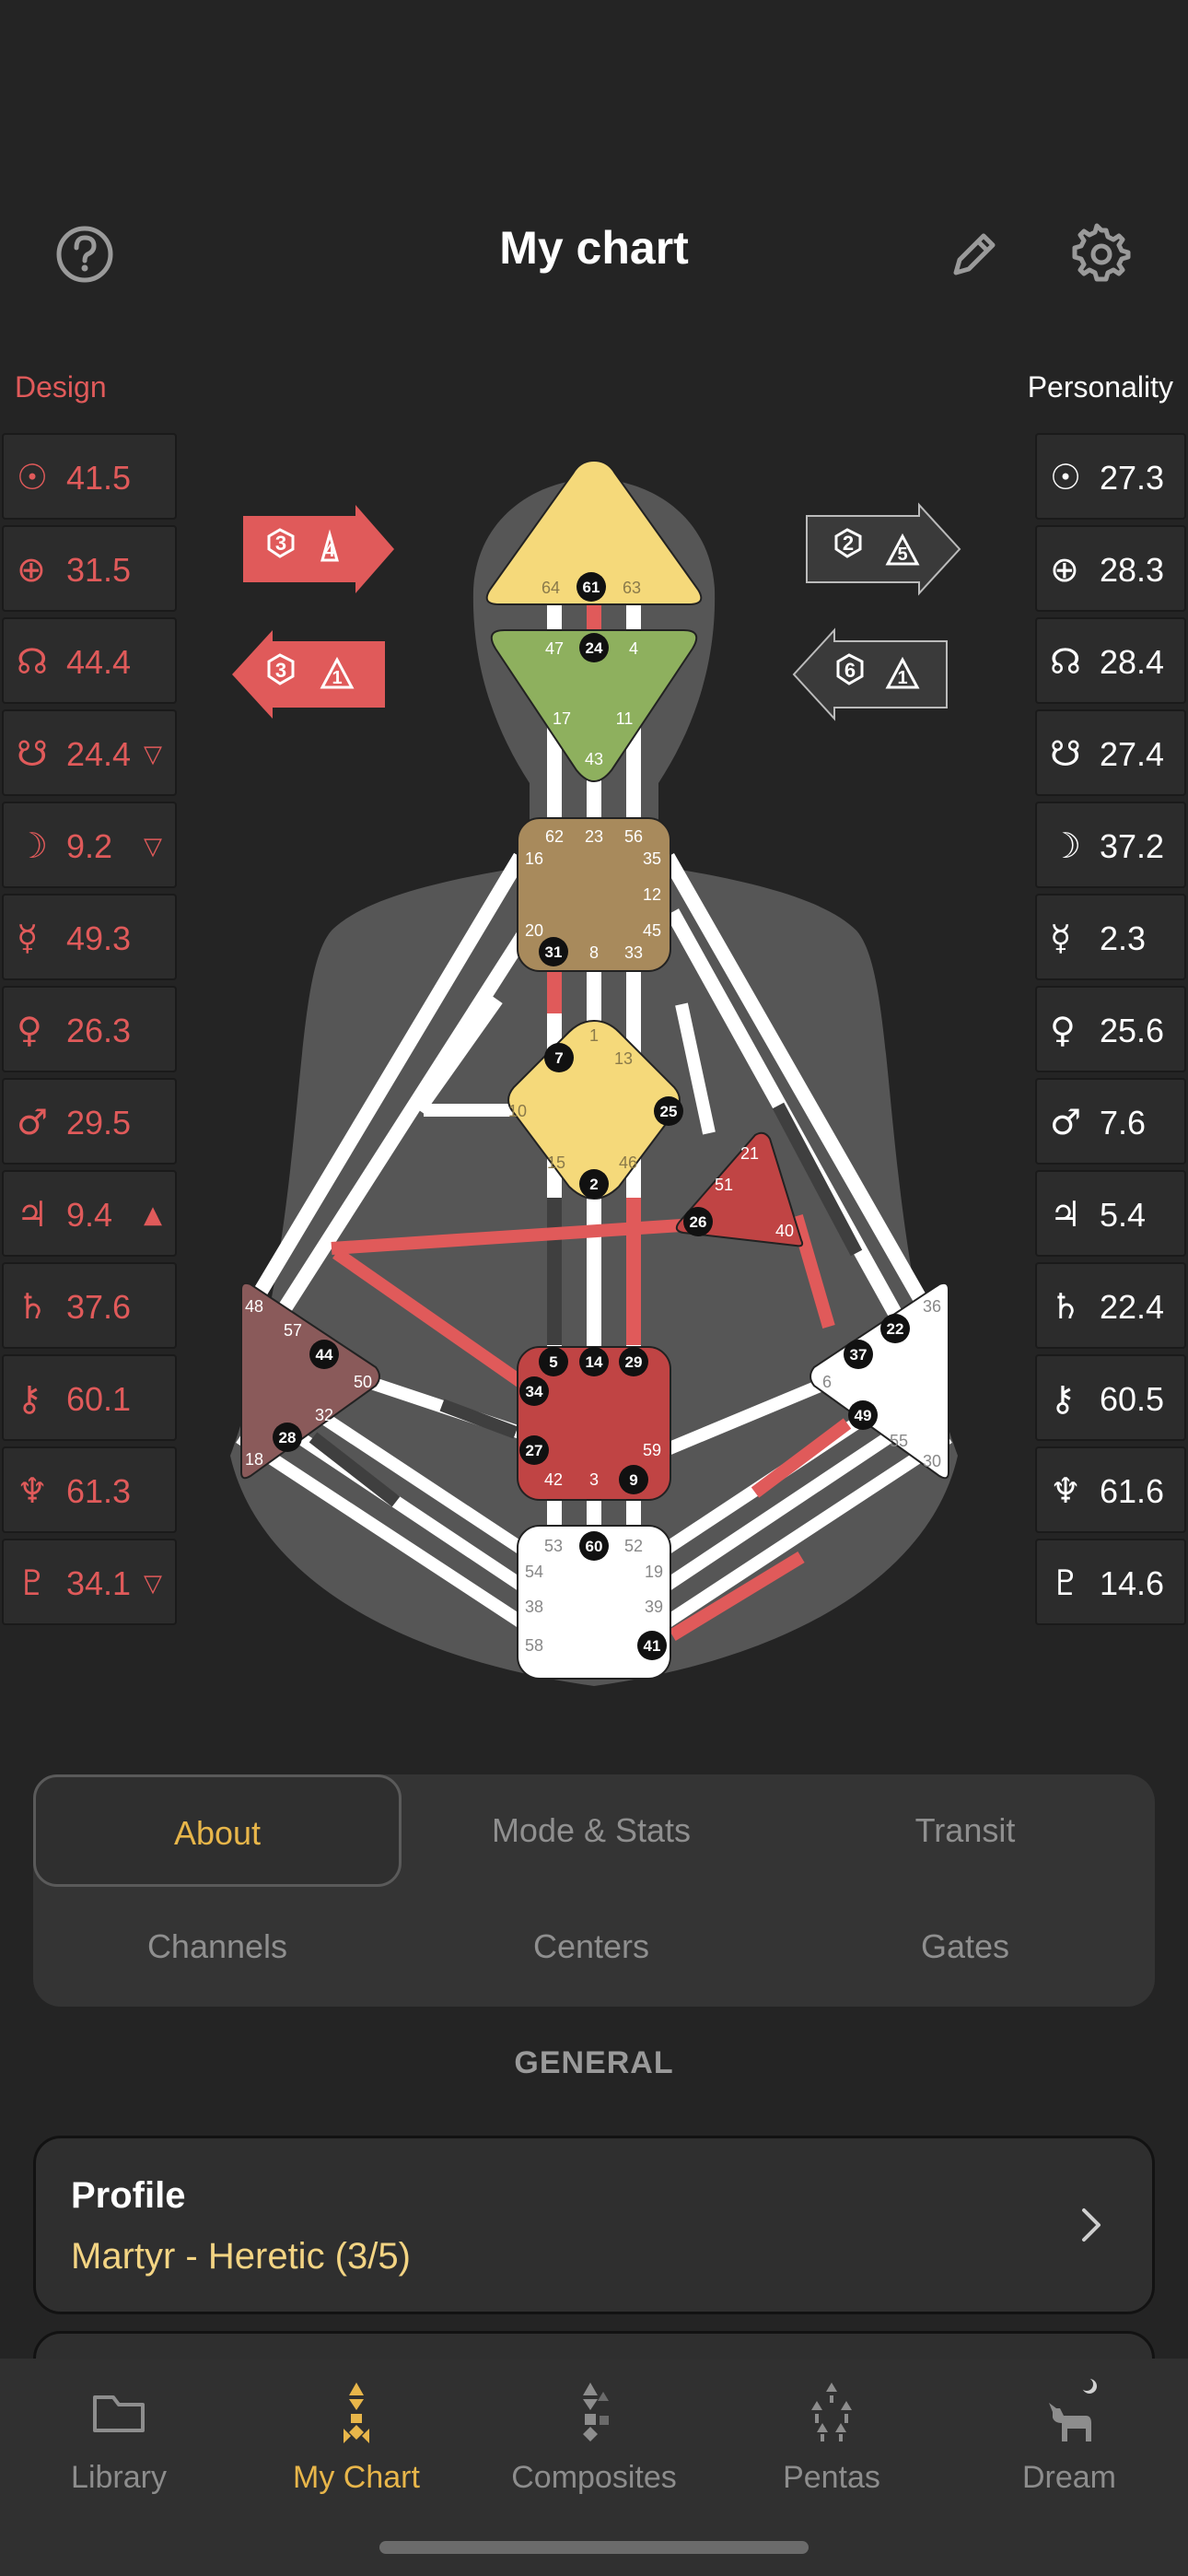 The width and height of the screenshot is (1188, 2576). Describe the element at coordinates (652, 1450) in the screenshot. I see `gate-label: 59` at that location.